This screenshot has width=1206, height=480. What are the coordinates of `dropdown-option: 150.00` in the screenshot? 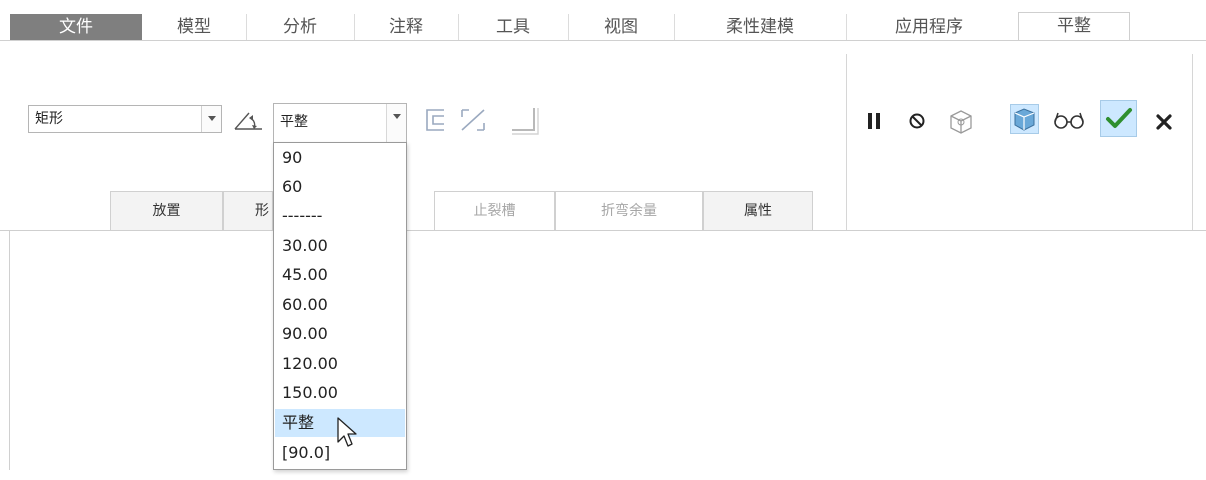 It's located at (340, 393).